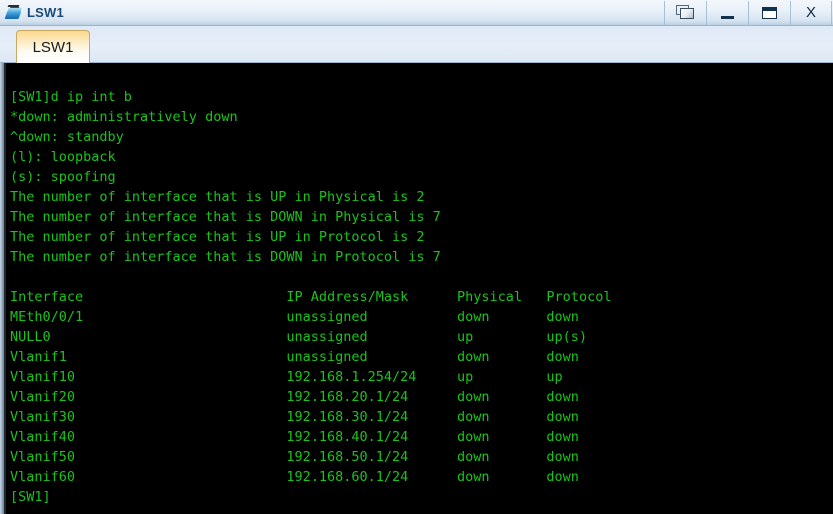 This screenshot has width=833, height=514. I want to click on tab-strip-background, so click(416, 44).